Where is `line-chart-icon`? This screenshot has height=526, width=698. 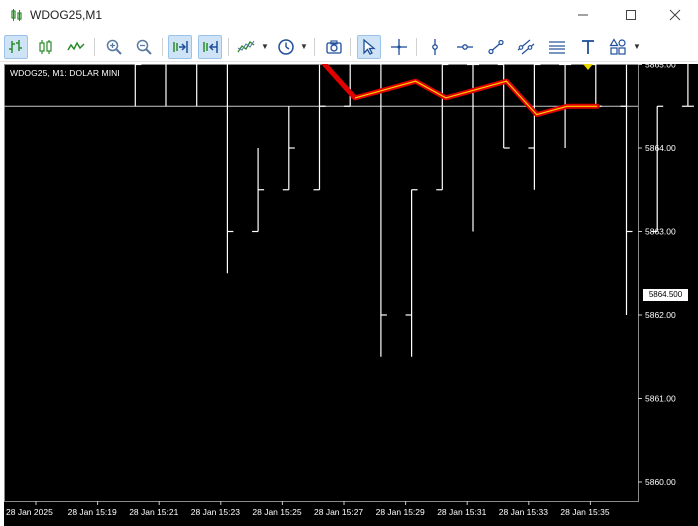 line-chart-icon is located at coordinates (76, 46).